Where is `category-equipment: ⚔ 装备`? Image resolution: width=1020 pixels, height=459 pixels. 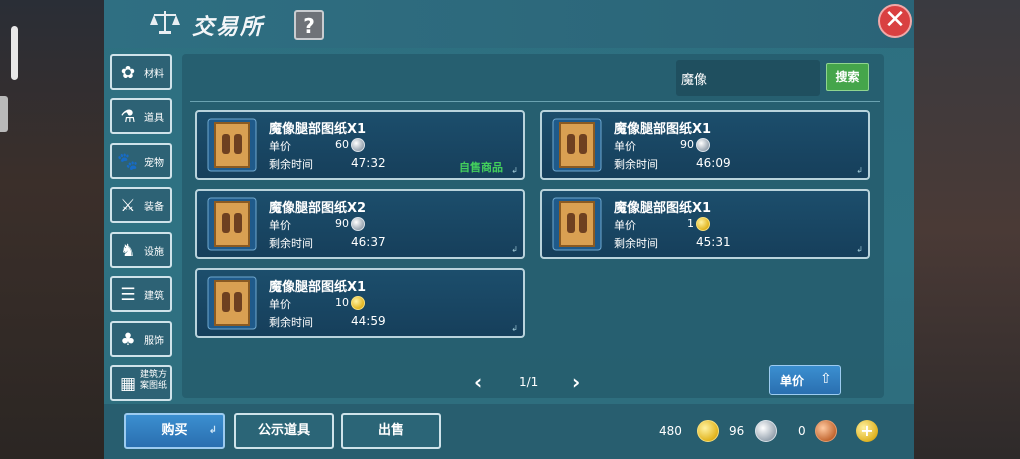 category-equipment: ⚔ 装备 is located at coordinates (141, 205).